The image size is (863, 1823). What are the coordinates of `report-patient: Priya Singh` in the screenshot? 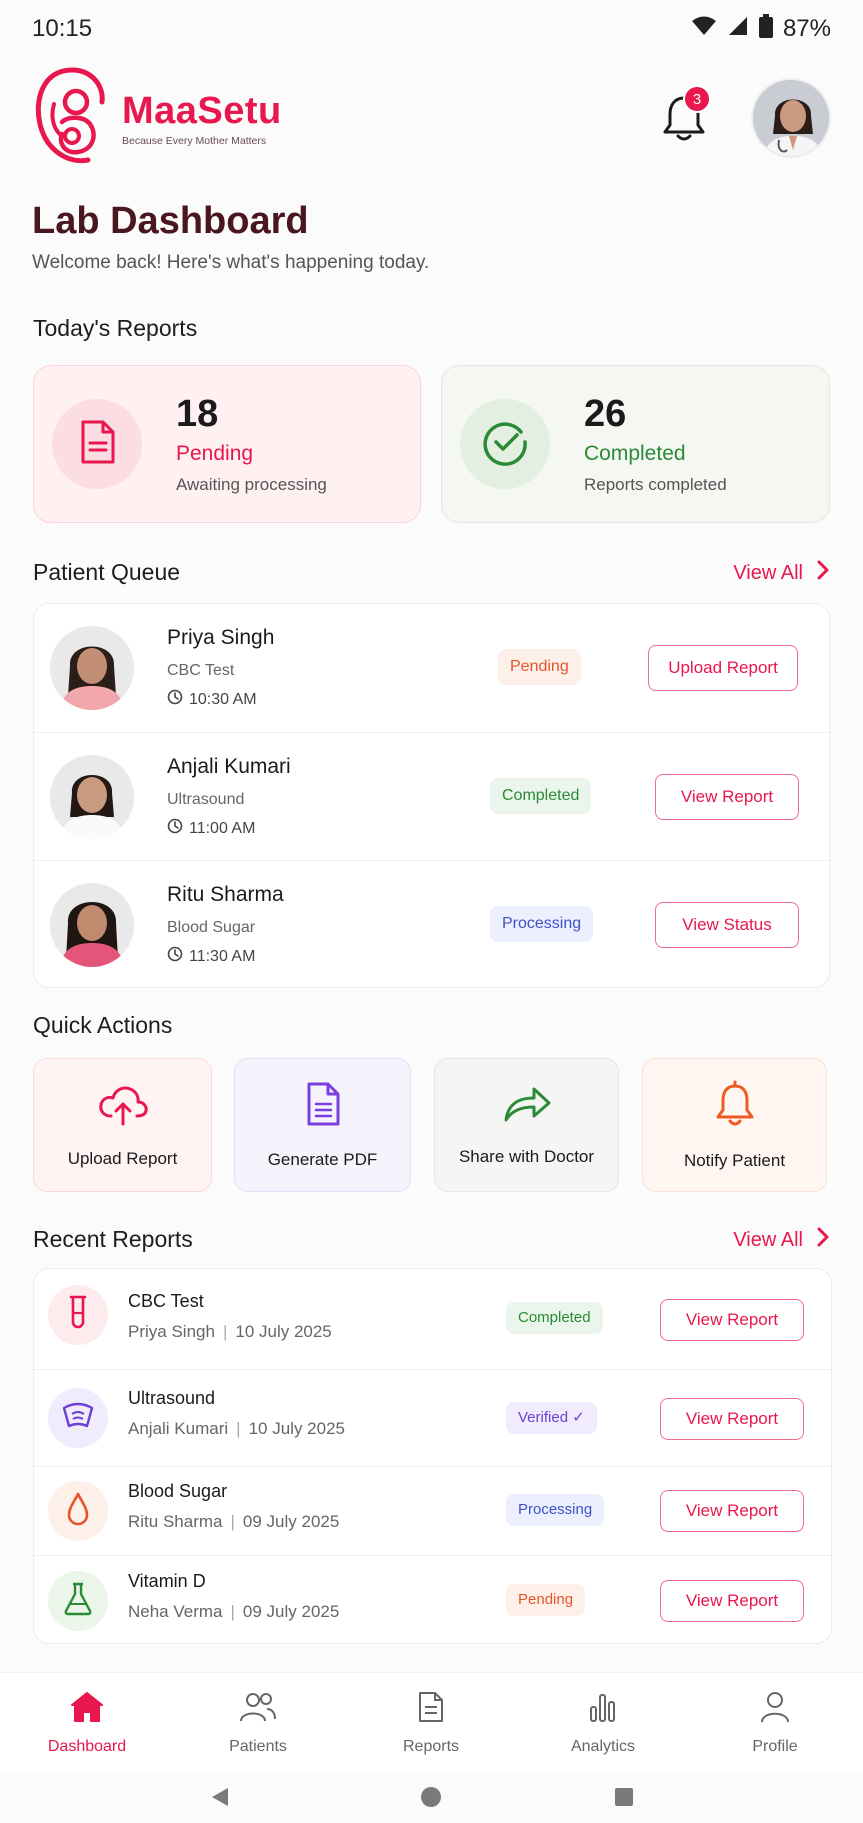 It's located at (171, 1331).